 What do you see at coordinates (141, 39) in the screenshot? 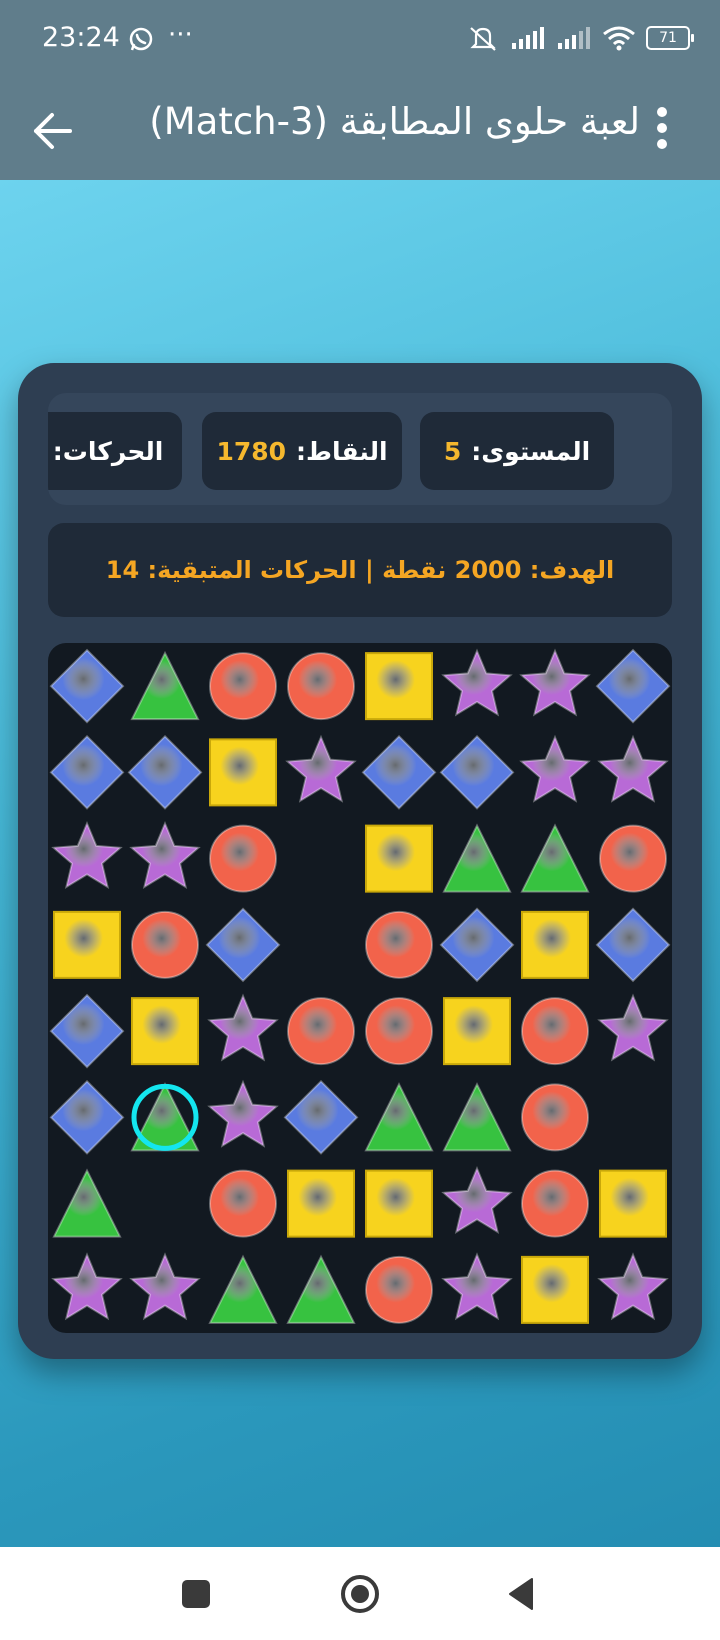
I see `whatsapp-icon` at bounding box center [141, 39].